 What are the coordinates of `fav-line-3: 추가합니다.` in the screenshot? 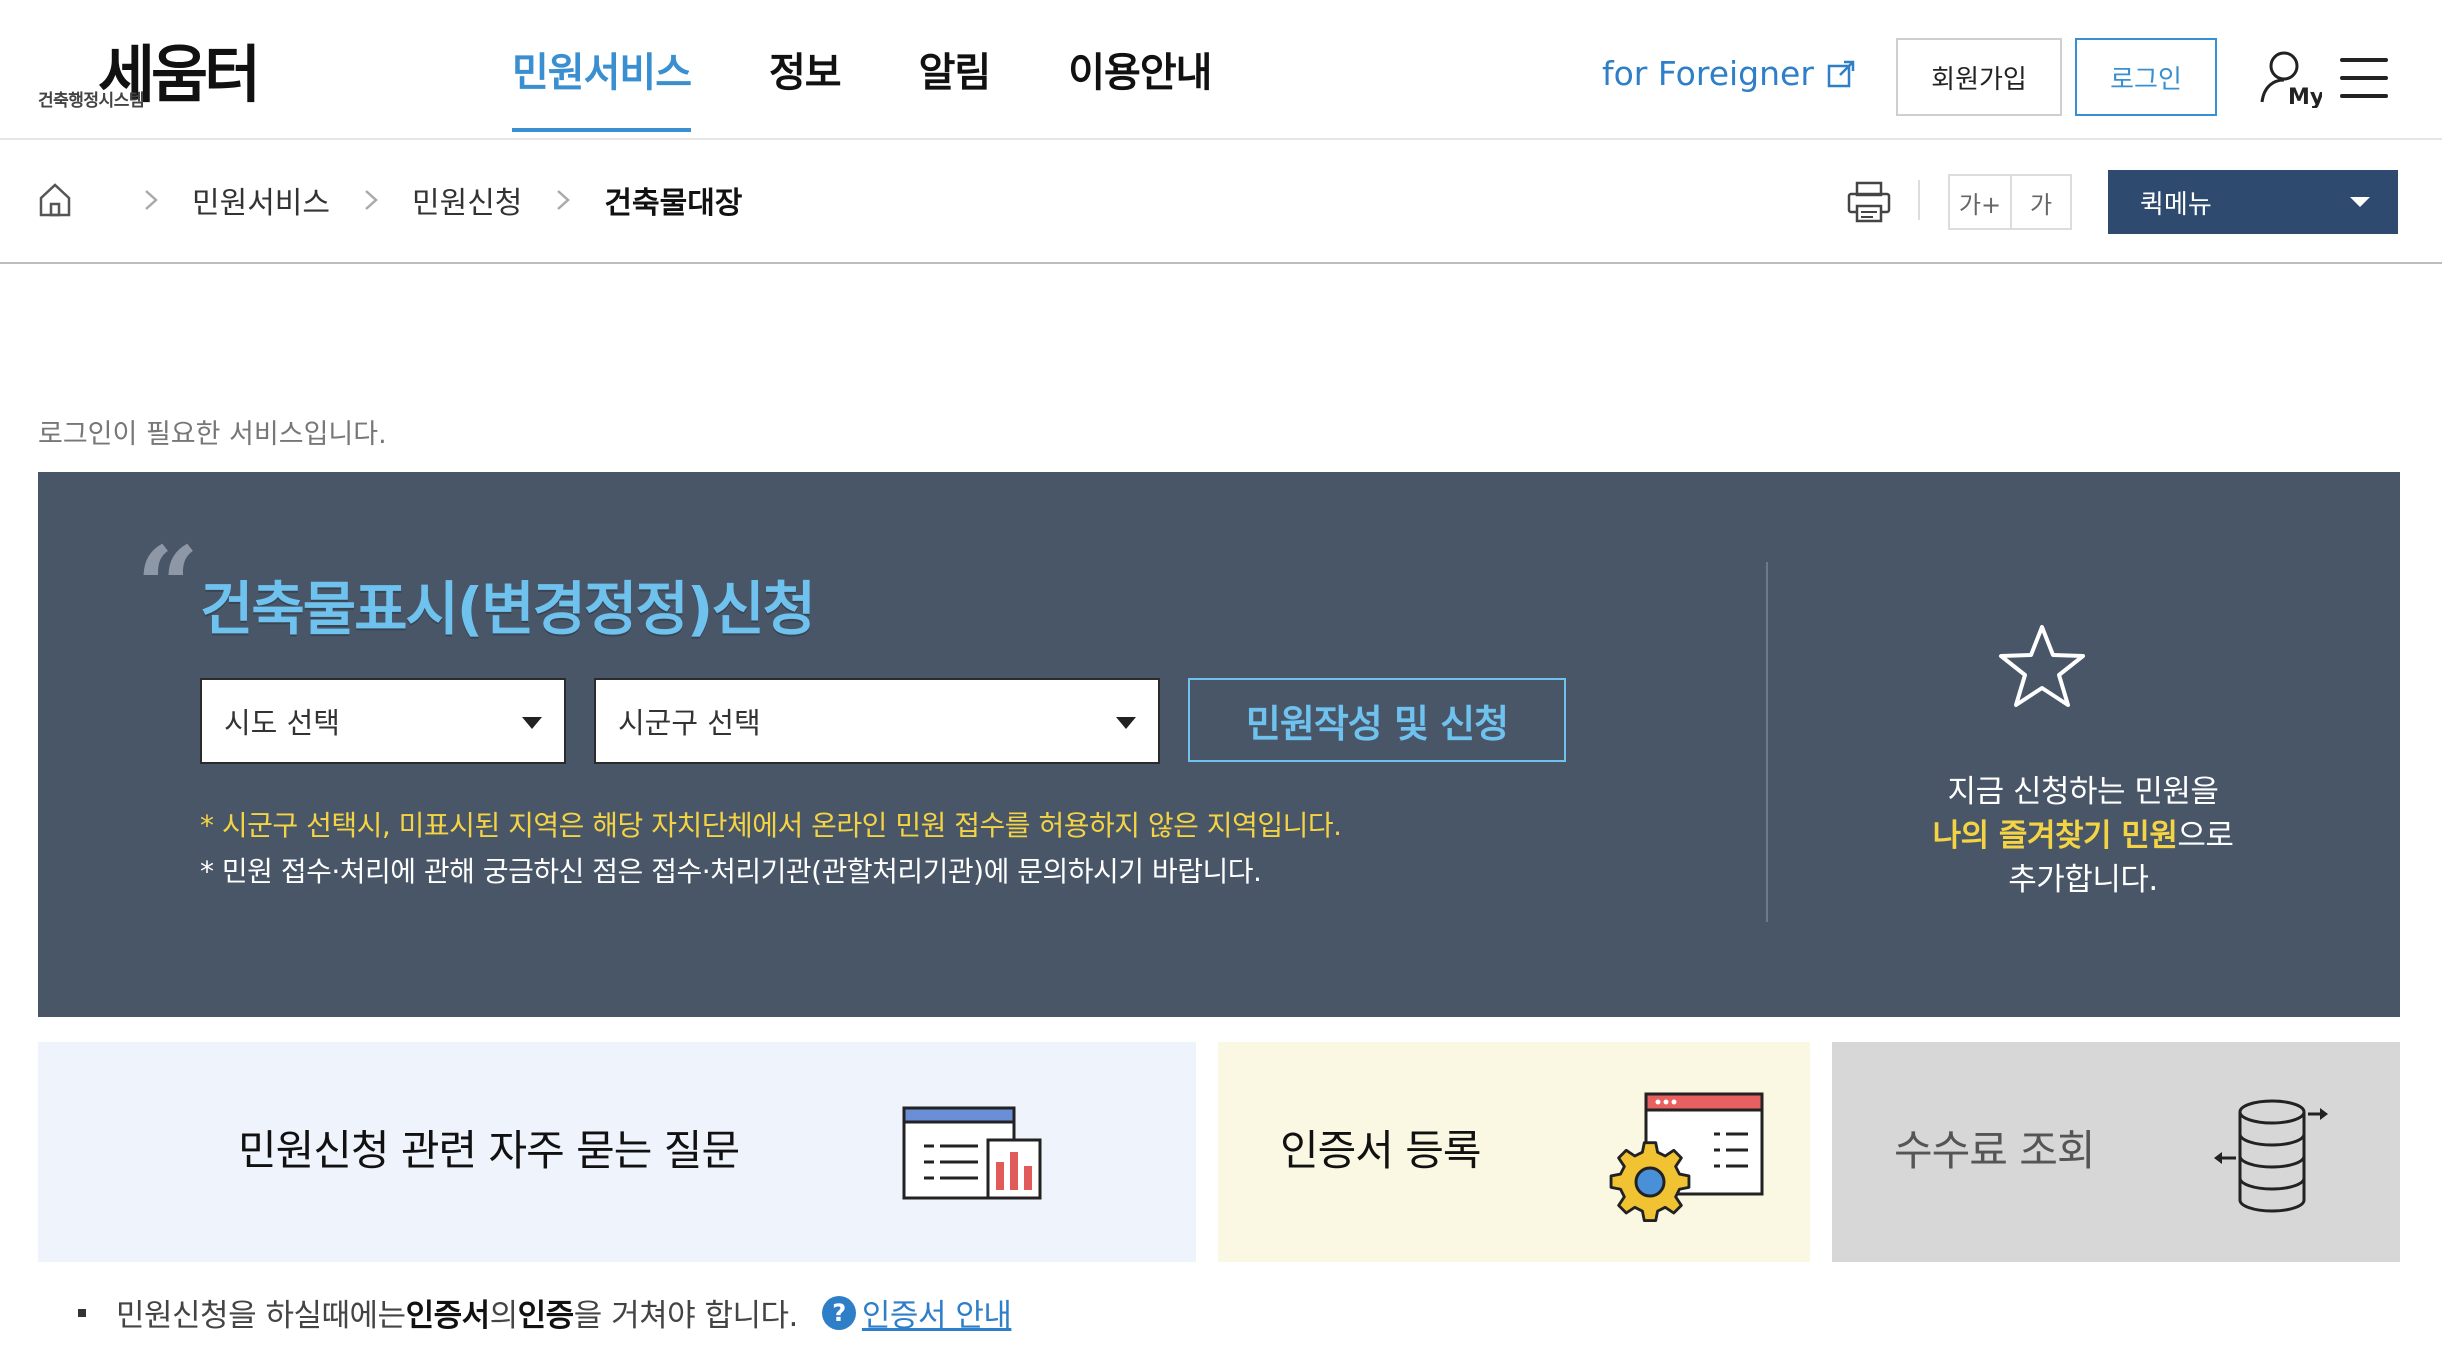 It's located at (2083, 880).